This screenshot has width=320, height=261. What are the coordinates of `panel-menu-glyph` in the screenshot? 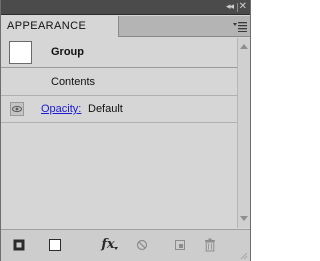 It's located at (240, 27).